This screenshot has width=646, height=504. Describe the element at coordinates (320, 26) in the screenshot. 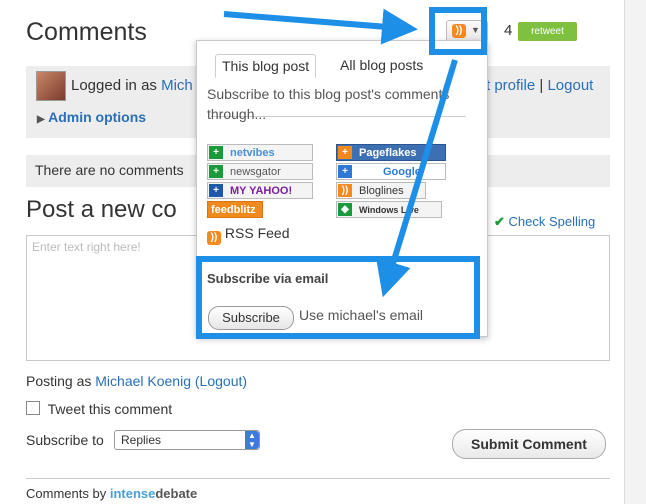

I see `arrow-to-rss` at that location.